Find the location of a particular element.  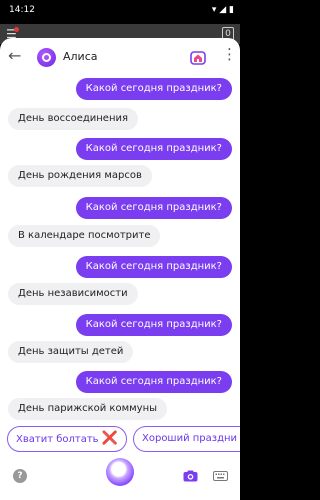

keyboard-icon is located at coordinates (220, 476).